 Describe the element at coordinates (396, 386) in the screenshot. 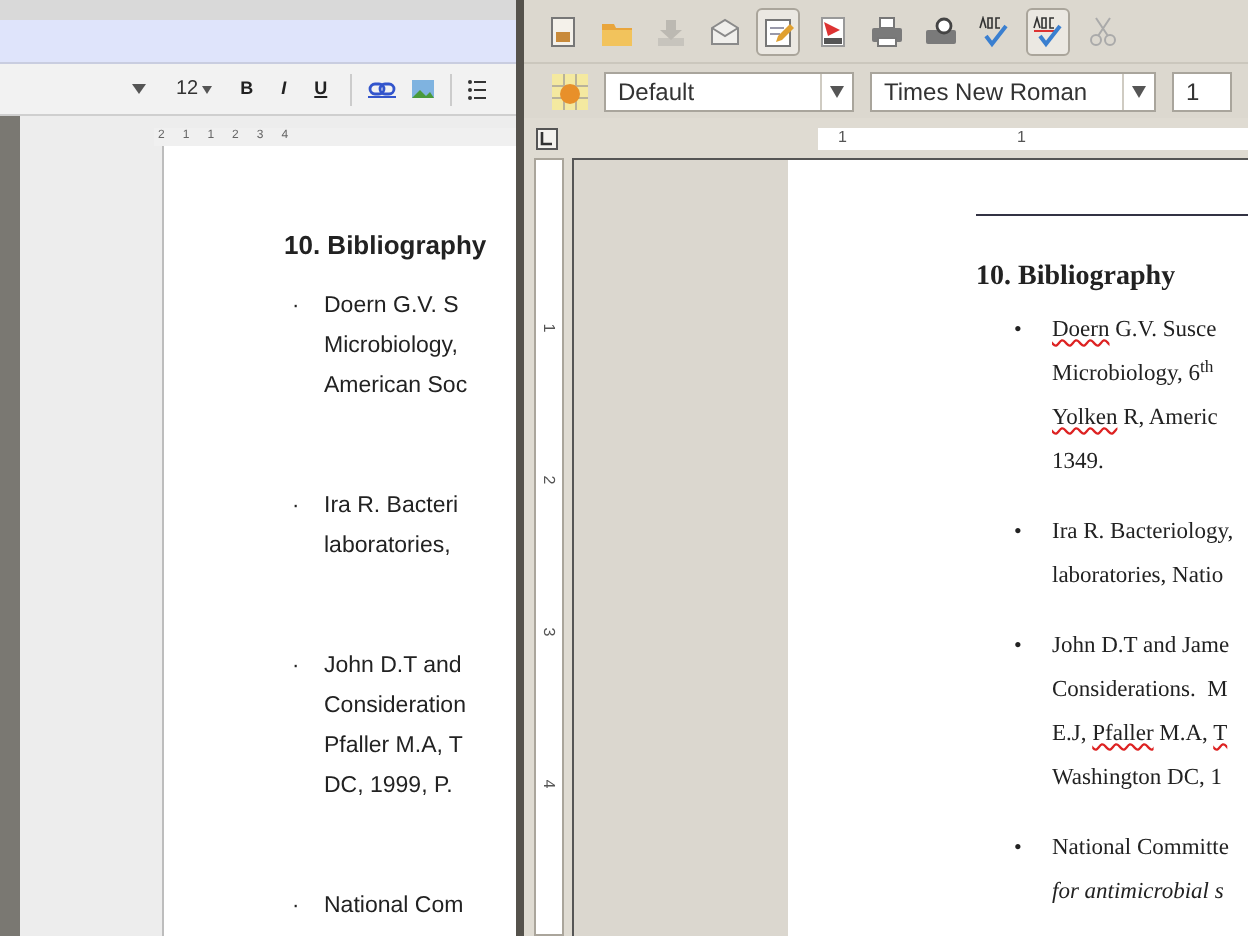

I see `text-line: American Soc` at that location.